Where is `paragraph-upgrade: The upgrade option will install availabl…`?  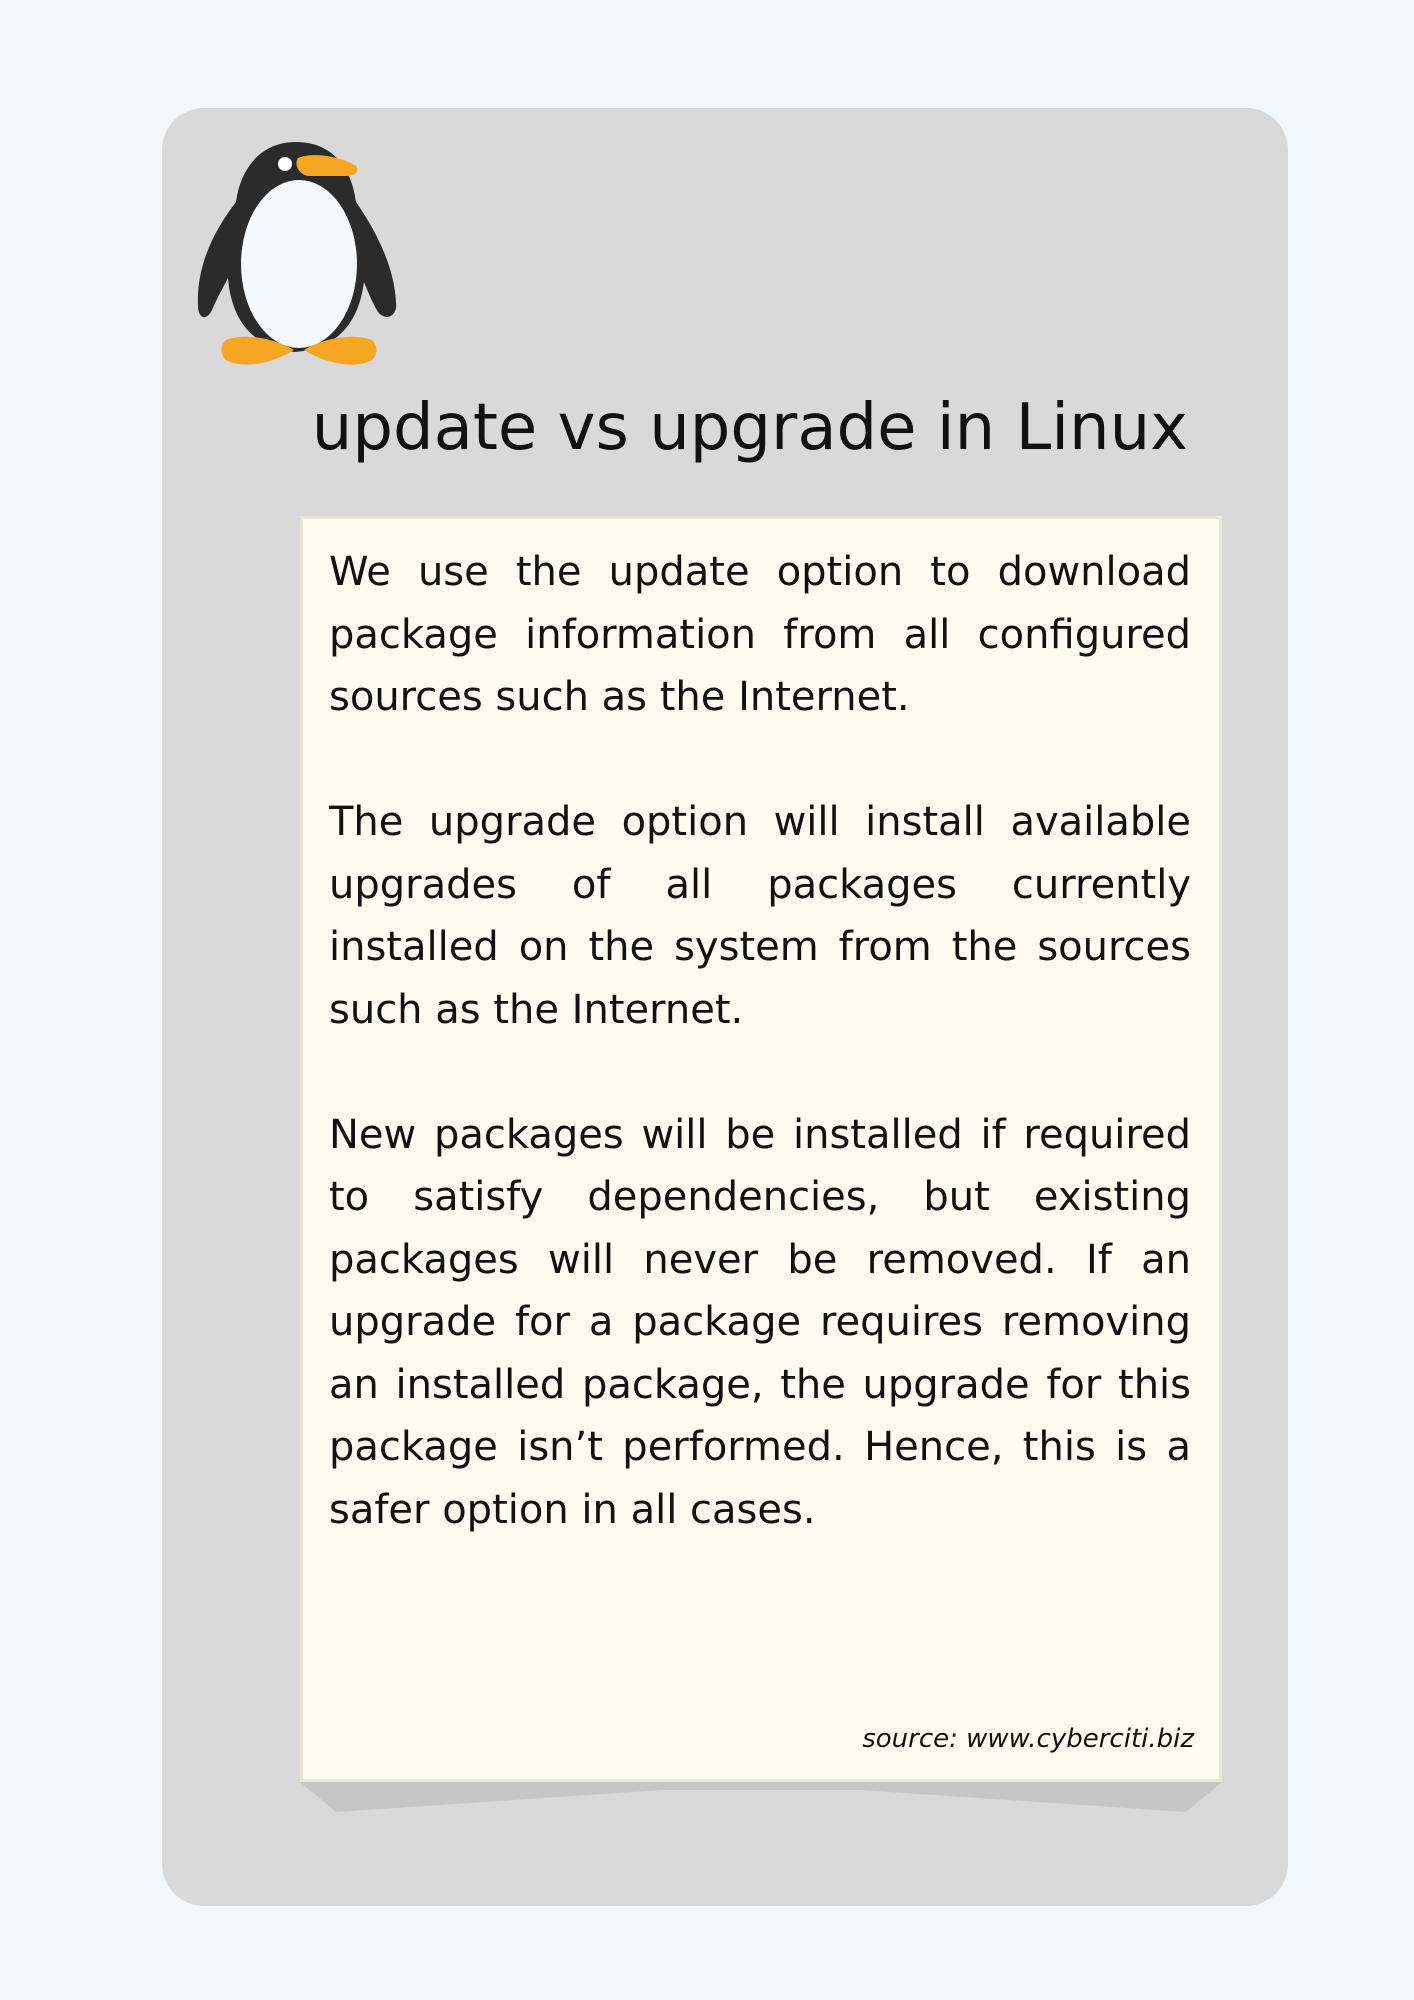
paragraph-upgrade: The upgrade option will install availabl… is located at coordinates (760, 916).